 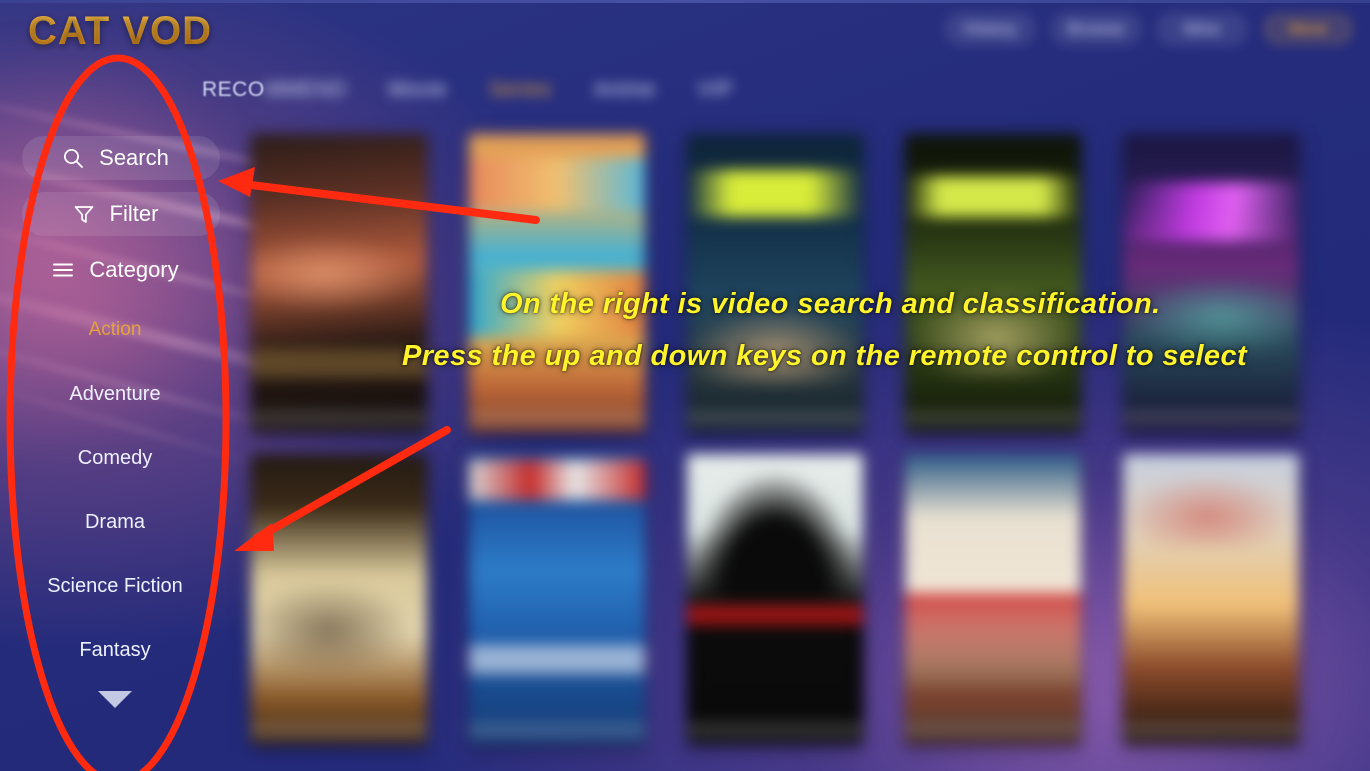 What do you see at coordinates (115, 699) in the screenshot?
I see `chevron-down-icon` at bounding box center [115, 699].